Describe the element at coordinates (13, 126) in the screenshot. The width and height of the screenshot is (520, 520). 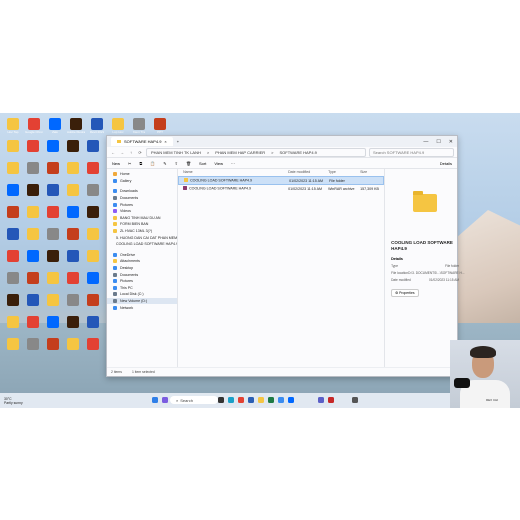
I see `desktop-icon: Hoc Tap` at that location.